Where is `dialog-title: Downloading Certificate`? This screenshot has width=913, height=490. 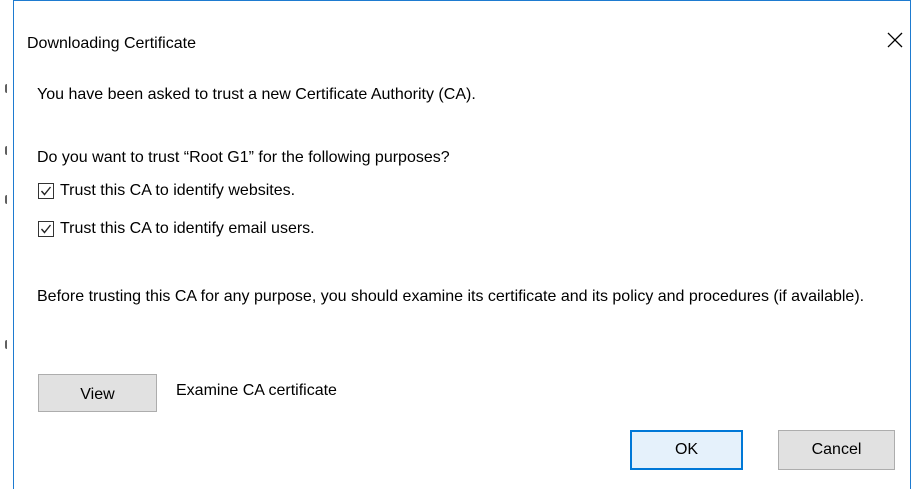 dialog-title: Downloading Certificate is located at coordinates (111, 43).